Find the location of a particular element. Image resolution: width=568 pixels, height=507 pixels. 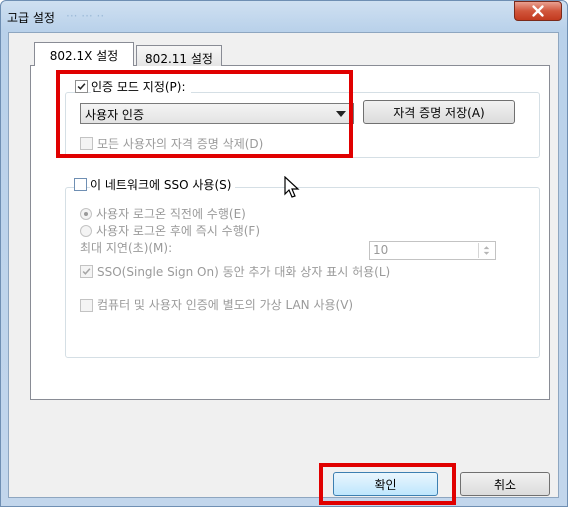

cancel-button: 취소 is located at coordinates (505, 484).